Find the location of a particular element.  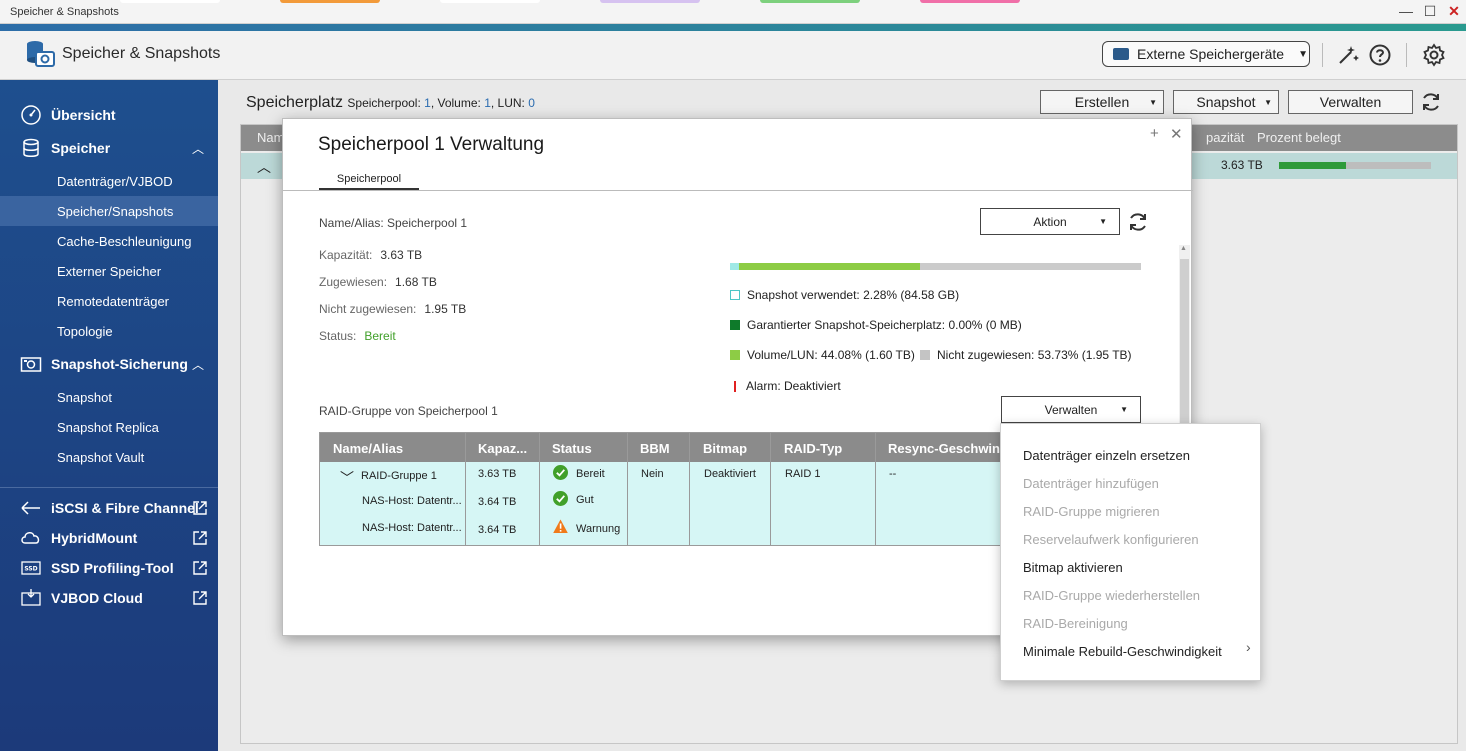

sidebar-item-externer-speicher: Externer Speicher is located at coordinates (109, 271).